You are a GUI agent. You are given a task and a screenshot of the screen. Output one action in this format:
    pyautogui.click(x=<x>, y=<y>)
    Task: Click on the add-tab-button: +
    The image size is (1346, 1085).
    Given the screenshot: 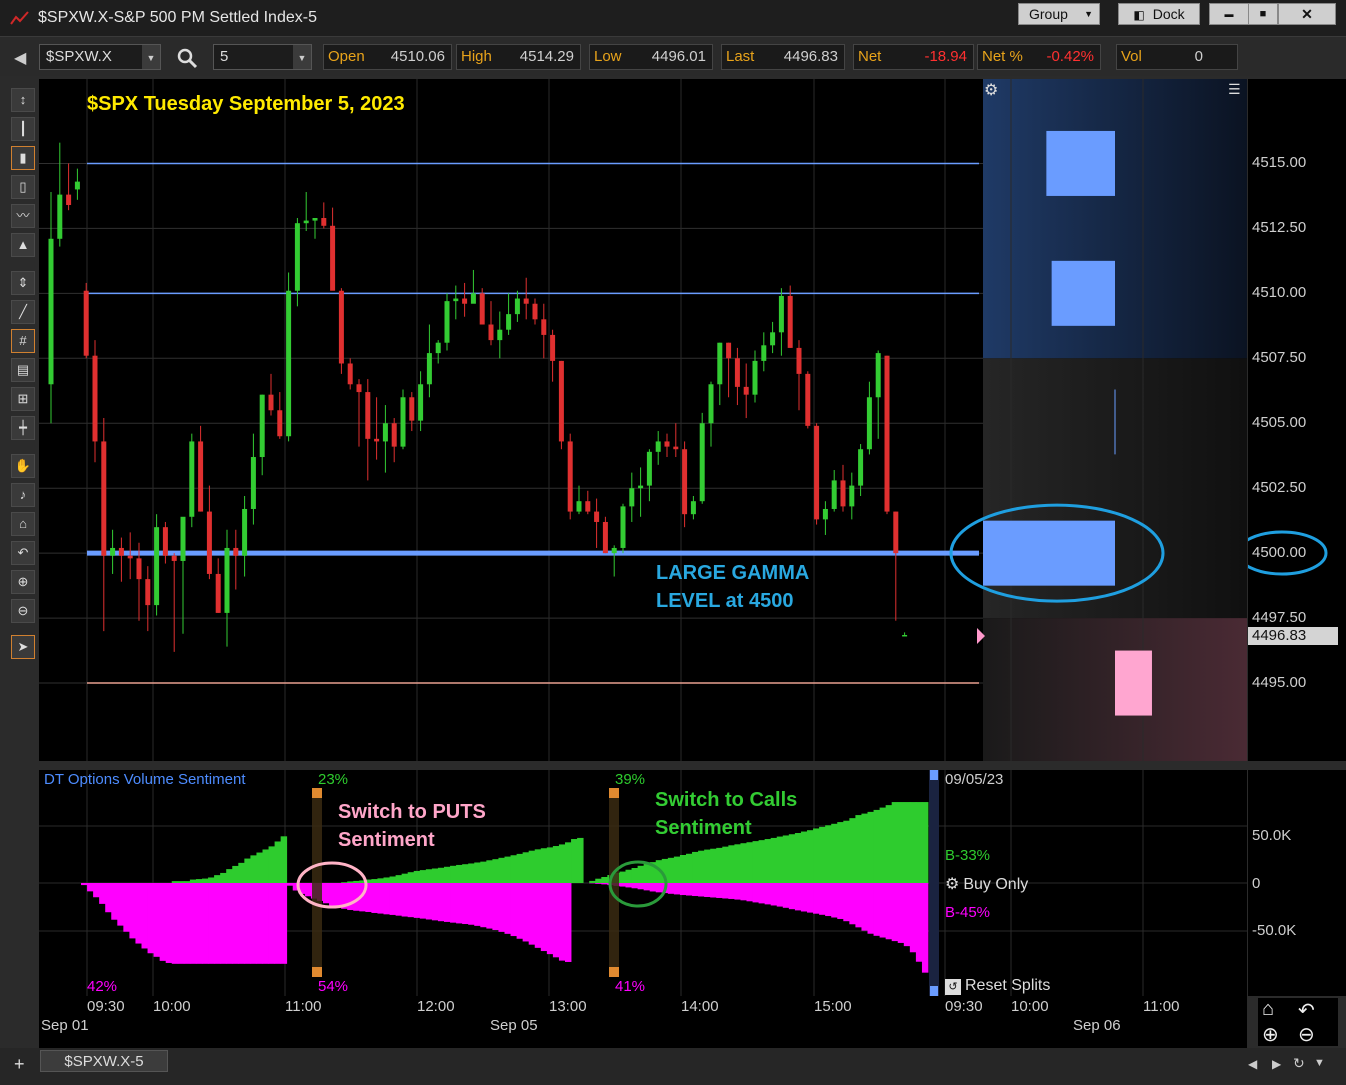 What is the action you would take?
    pyautogui.click(x=19, y=1064)
    